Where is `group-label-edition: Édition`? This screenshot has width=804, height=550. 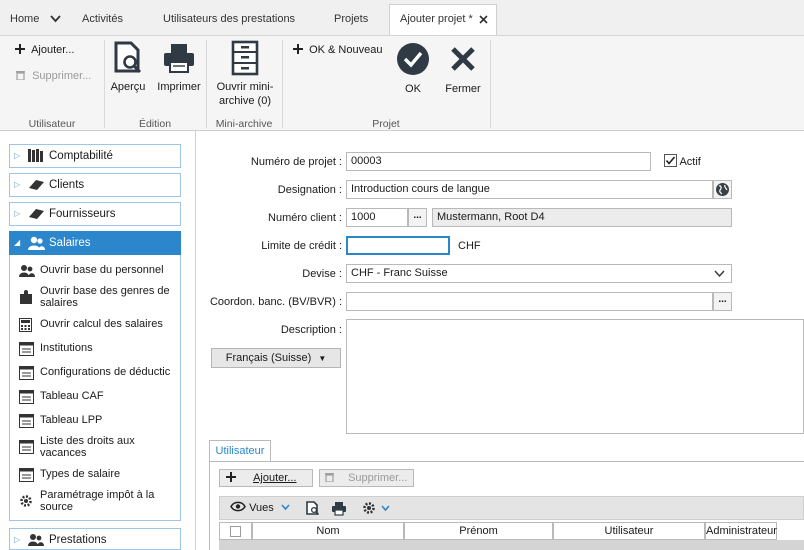 group-label-edition: Édition is located at coordinates (155, 124).